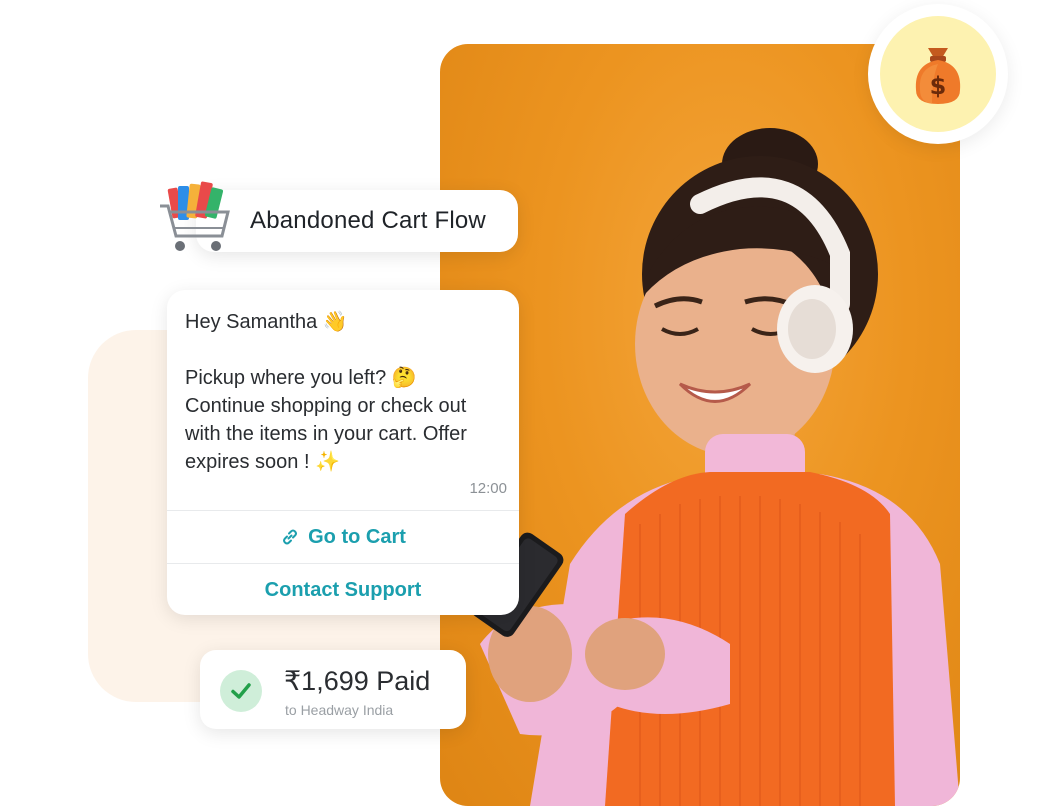 The height and width of the screenshot is (812, 1053). I want to click on message-line: Pickup where you left? 🤔, so click(345, 378).